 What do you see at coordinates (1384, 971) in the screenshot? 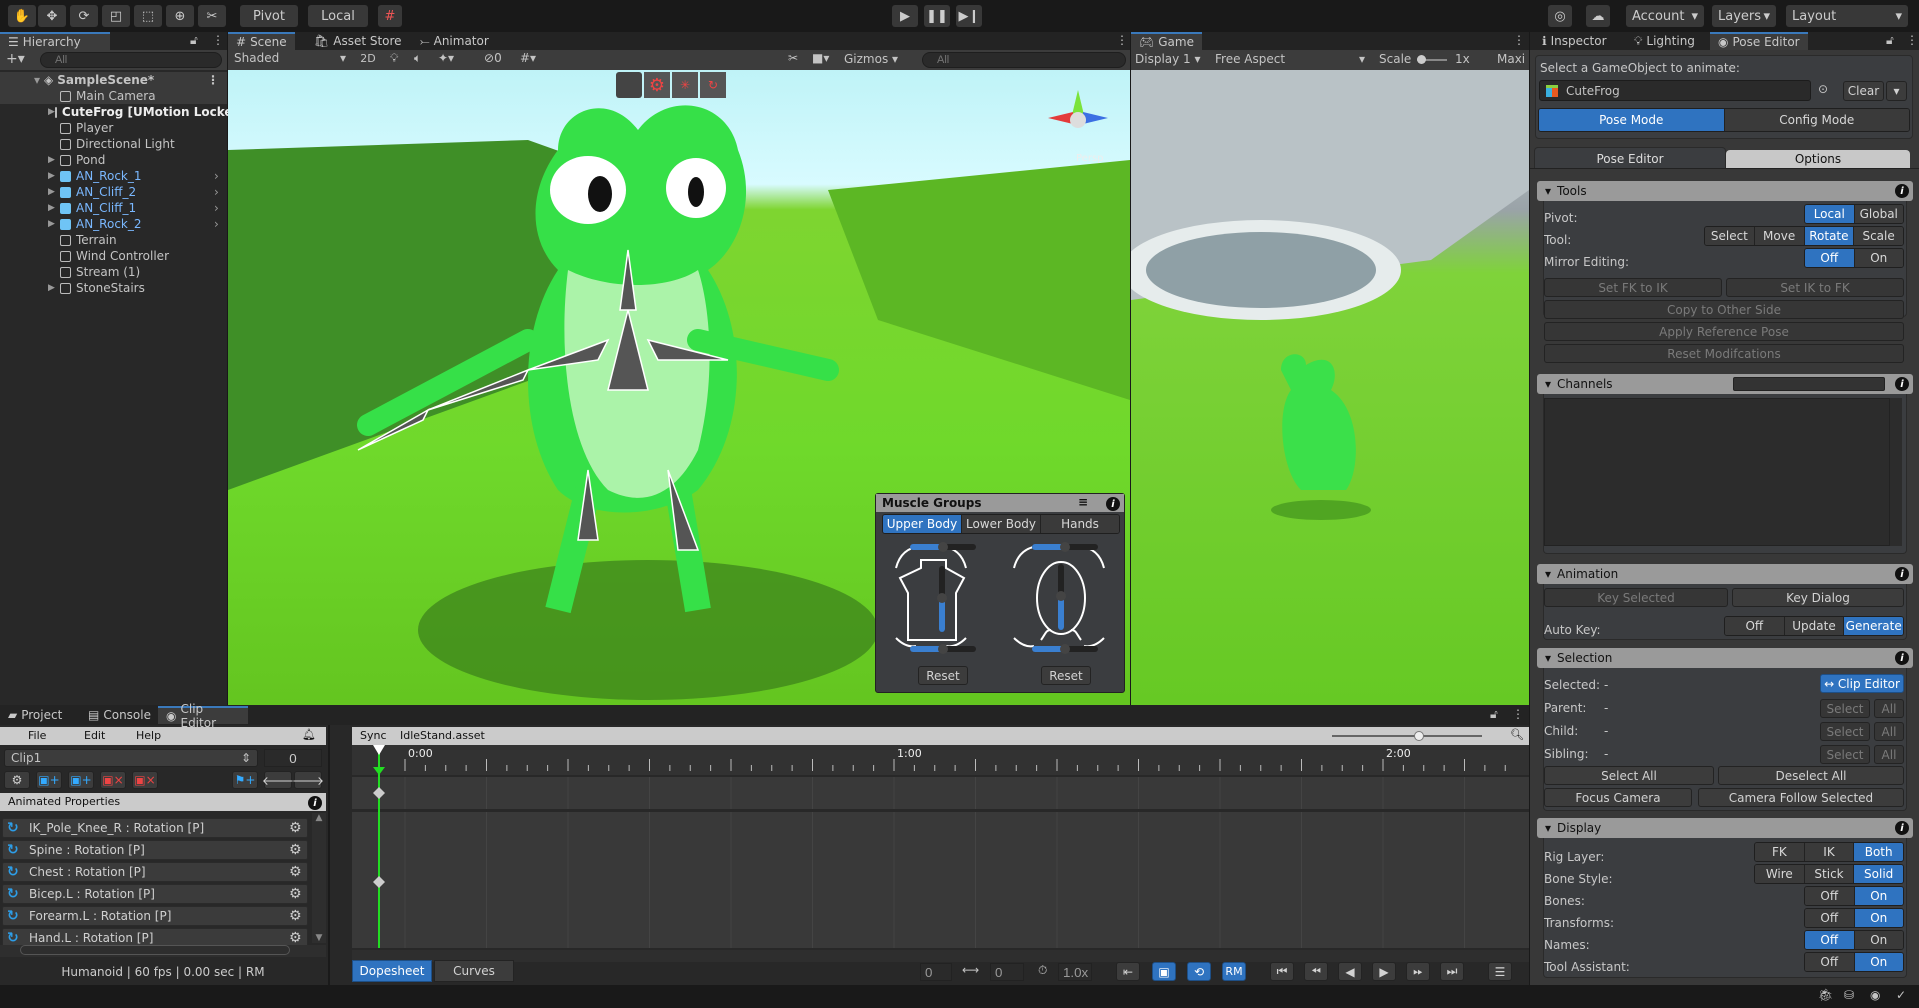
I see `timeline-play-button: ▶` at bounding box center [1384, 971].